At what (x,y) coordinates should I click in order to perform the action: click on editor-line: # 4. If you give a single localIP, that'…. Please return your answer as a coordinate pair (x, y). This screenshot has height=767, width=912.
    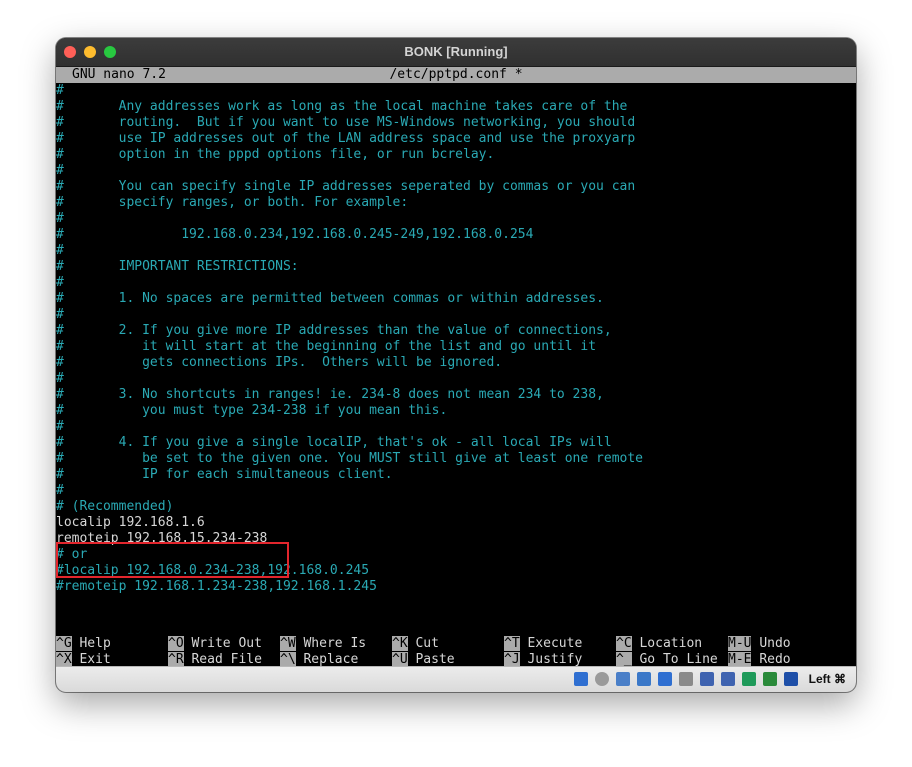
    Looking at the image, I should click on (456, 443).